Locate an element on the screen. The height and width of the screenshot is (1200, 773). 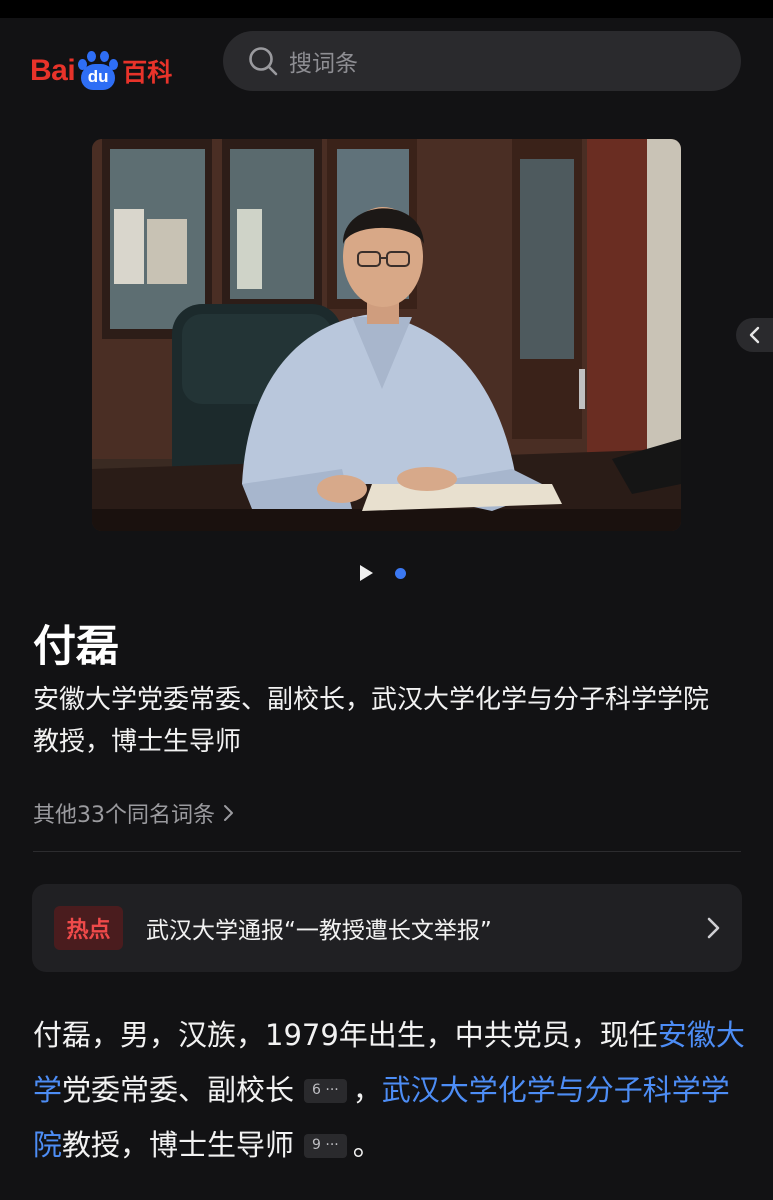
reference-marker: 9 ··· is located at coordinates (325, 1146).